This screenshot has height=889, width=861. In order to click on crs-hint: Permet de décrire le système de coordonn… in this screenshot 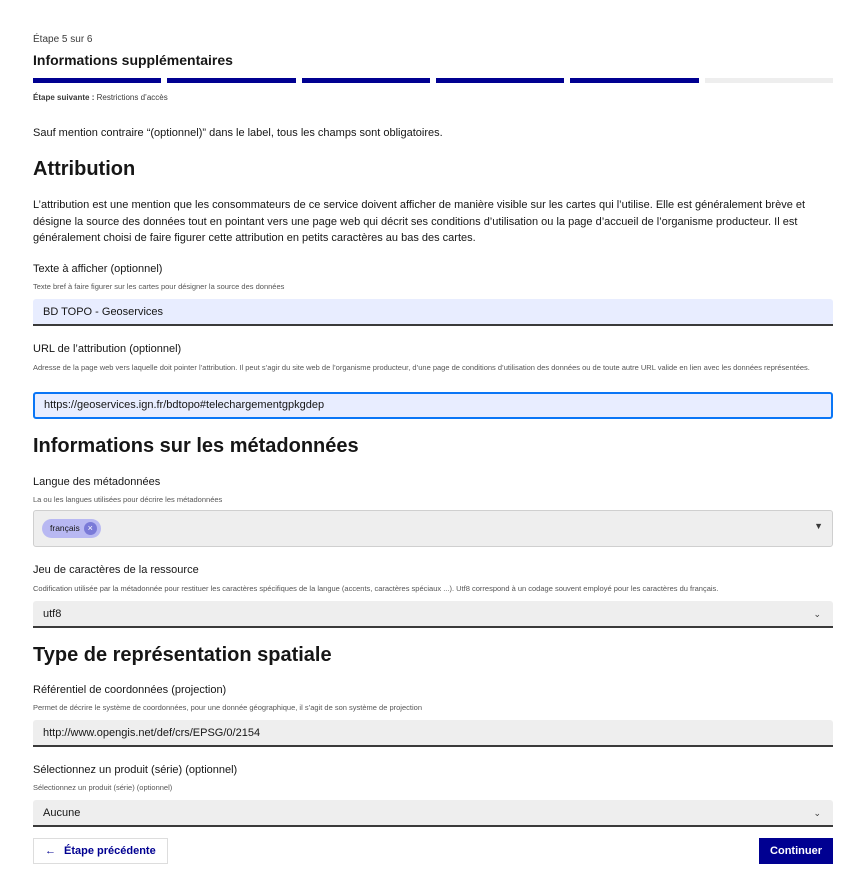, I will do `click(227, 707)`.